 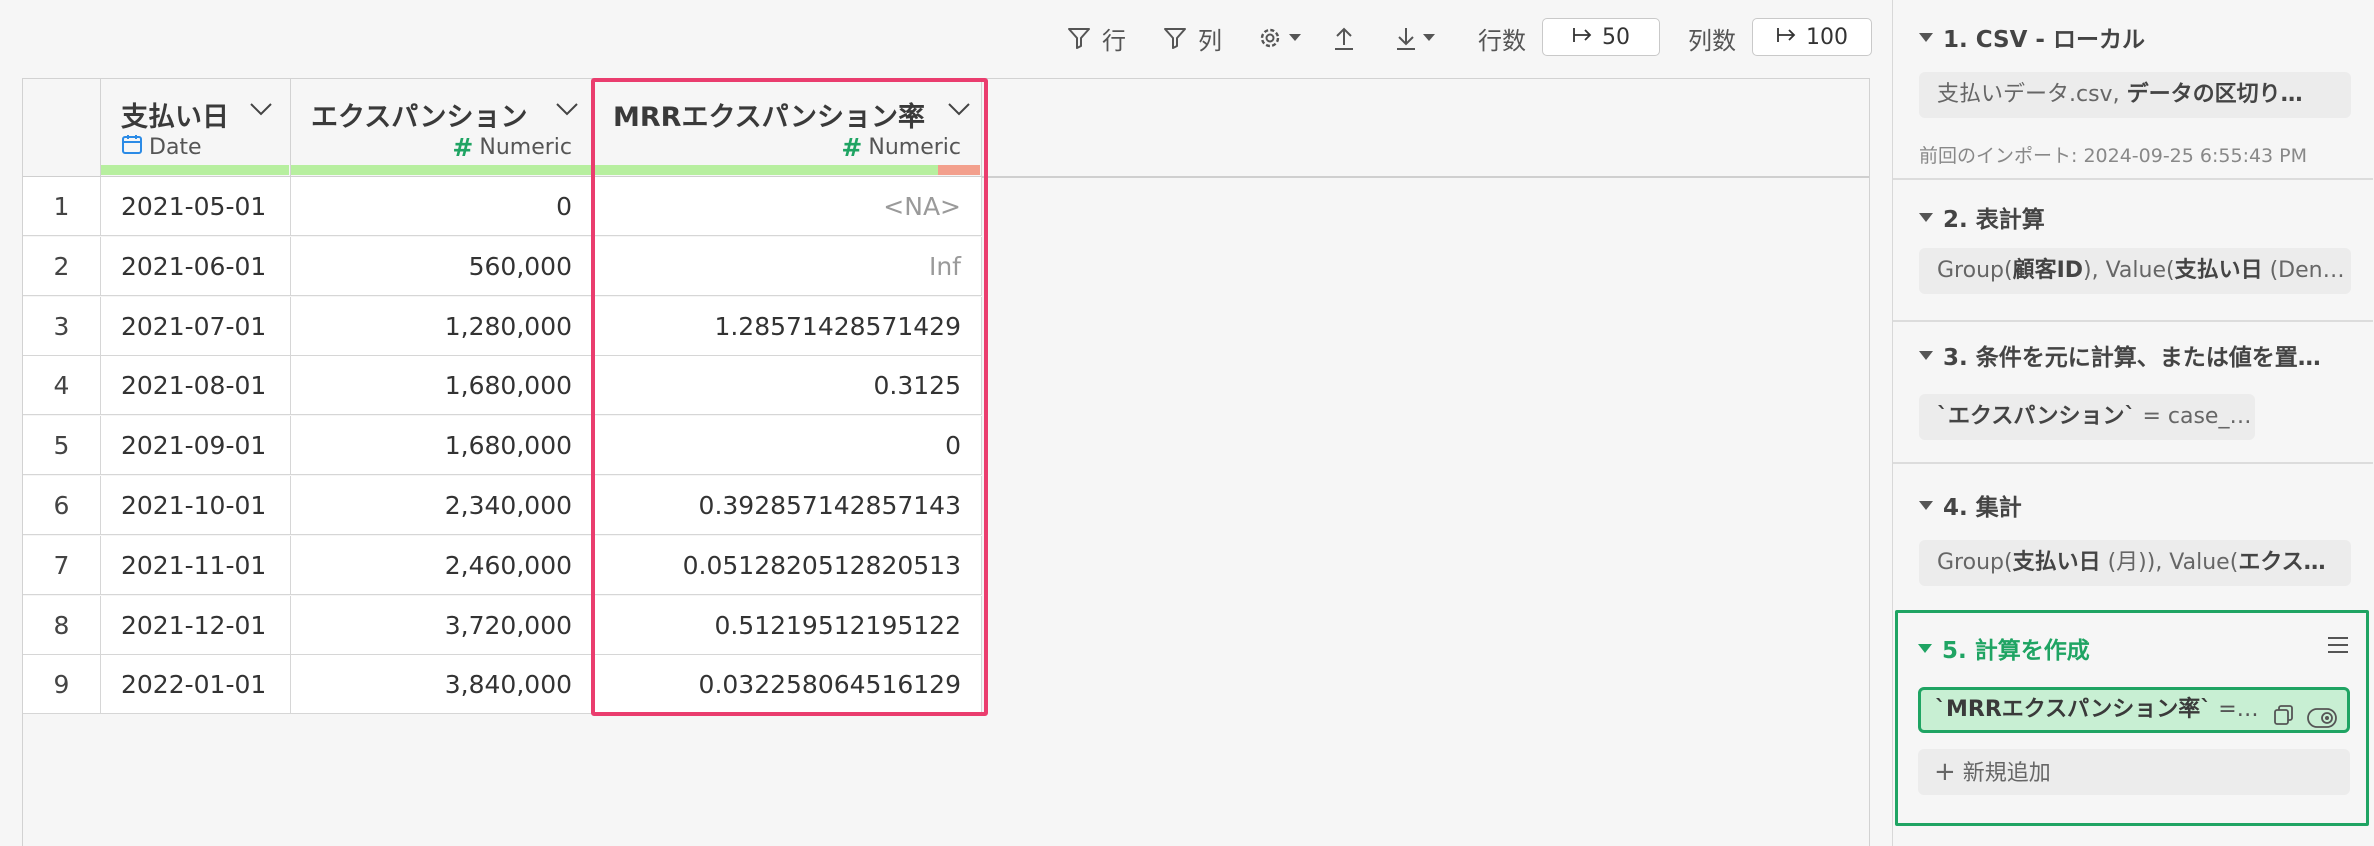 I want to click on upload-icon, so click(x=1344, y=38).